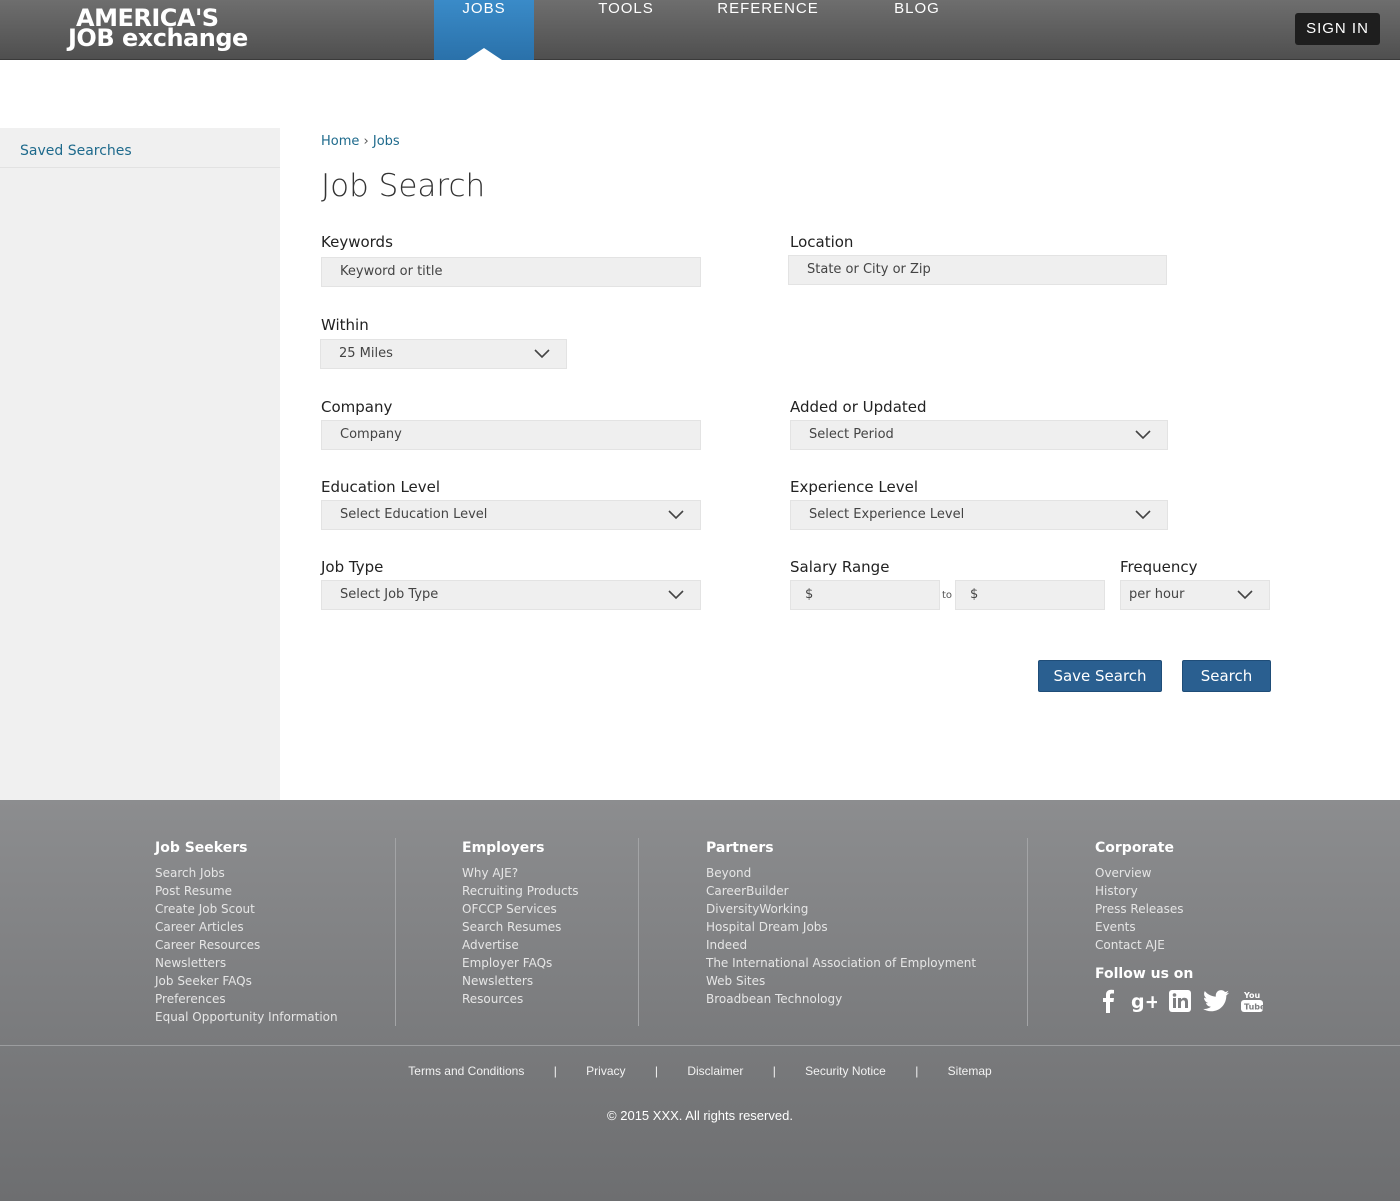  I want to click on job-type-select: Select Job Type, so click(511, 595).